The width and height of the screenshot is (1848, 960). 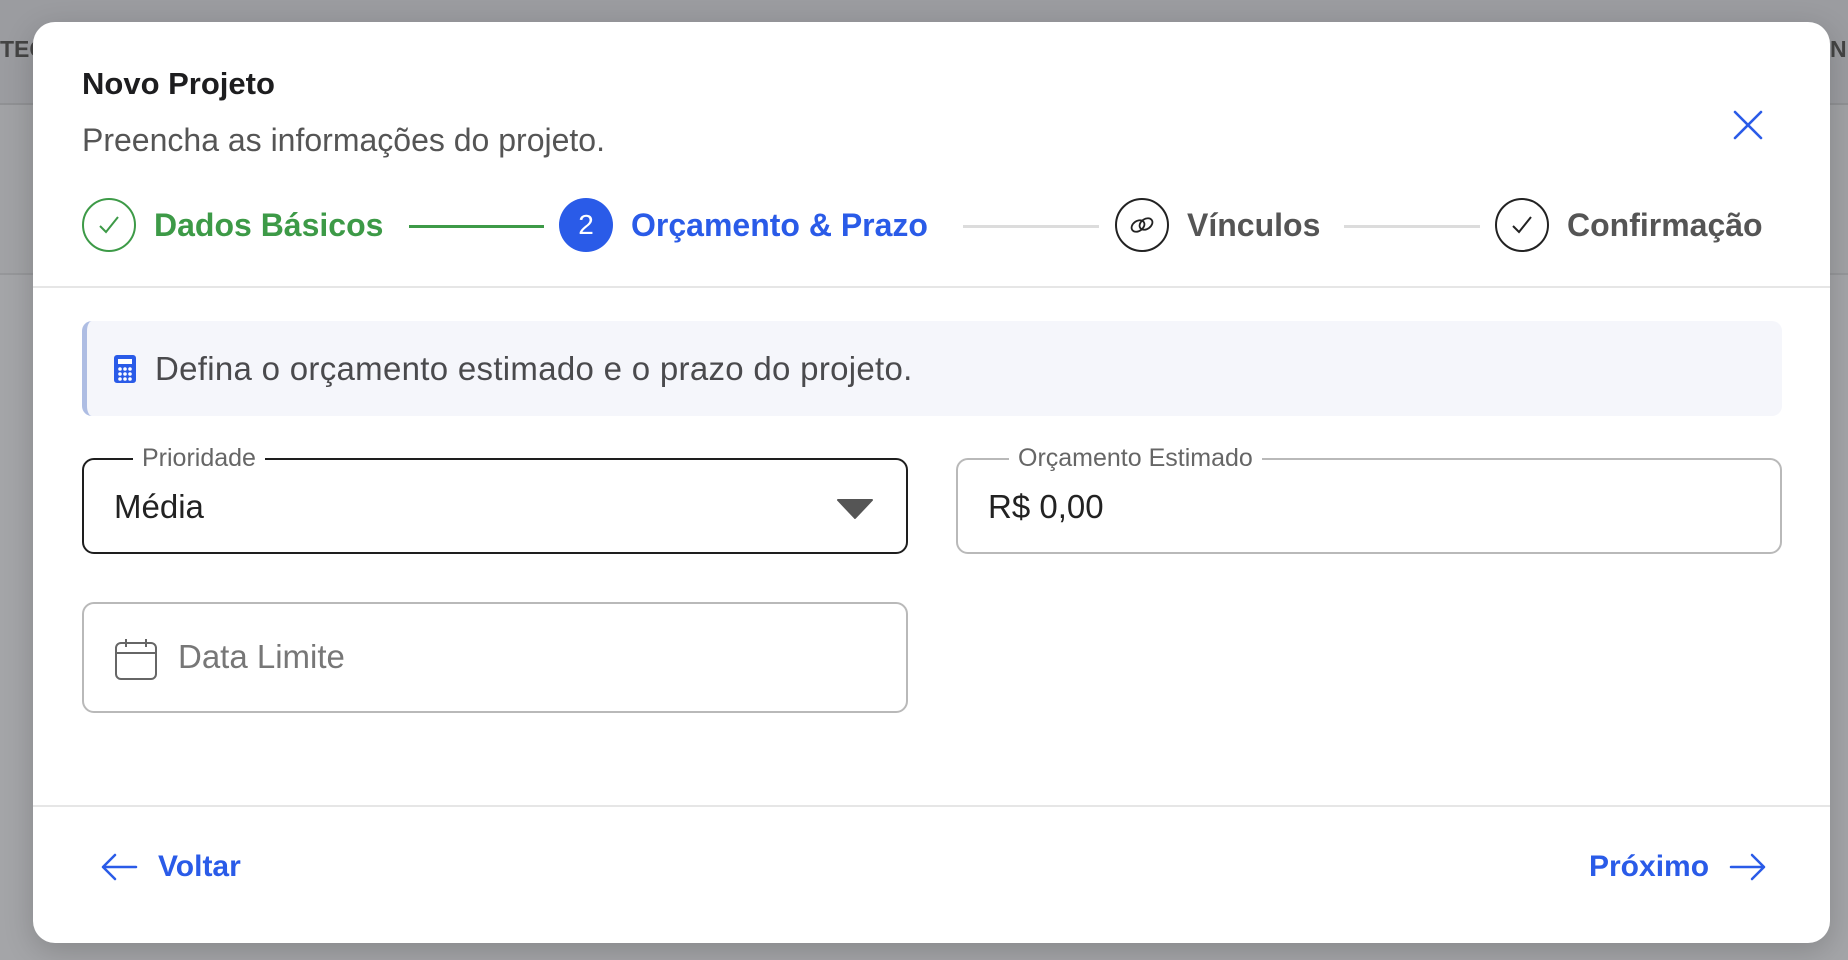 I want to click on step-label: Confirmação, so click(x=1665, y=224).